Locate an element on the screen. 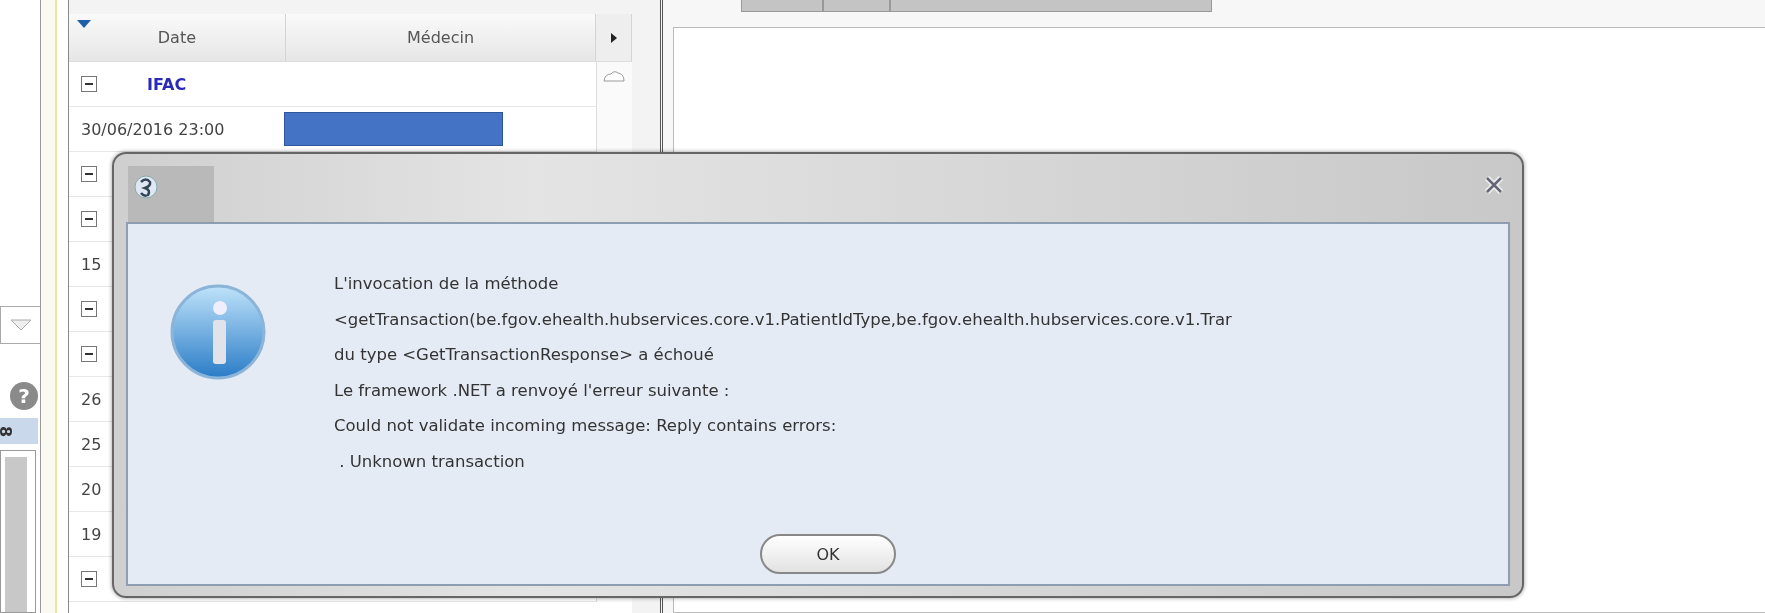 This screenshot has width=1765, height=613. date-cell-text: 25 is located at coordinates (92, 444).